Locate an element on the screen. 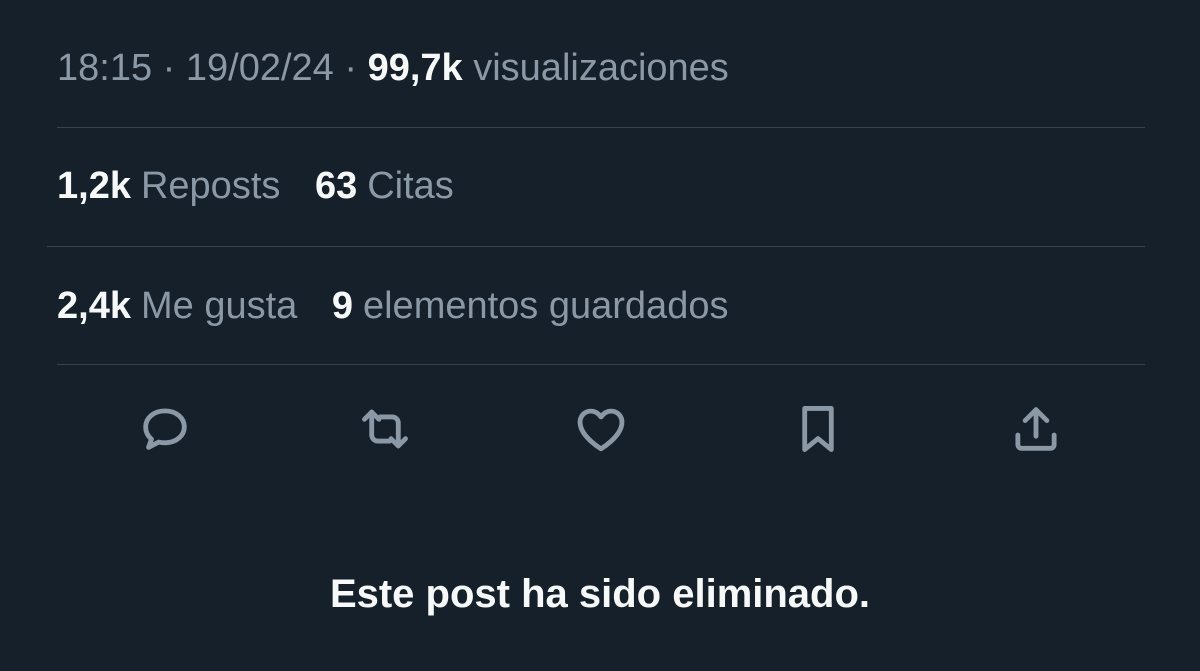  bookmark-button is located at coordinates (818, 429).